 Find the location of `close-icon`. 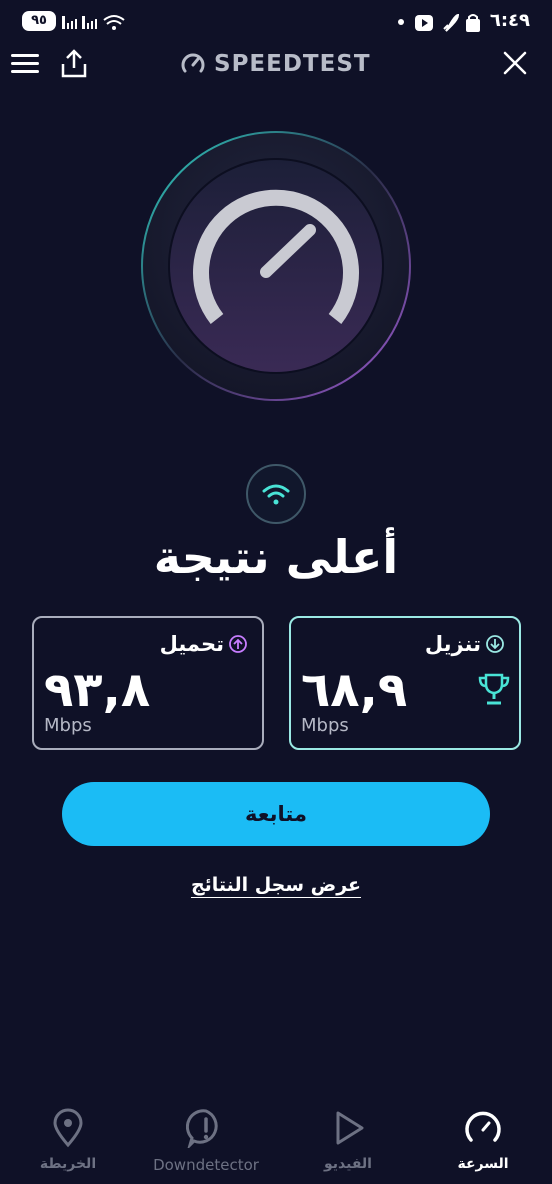

close-icon is located at coordinates (515, 63).